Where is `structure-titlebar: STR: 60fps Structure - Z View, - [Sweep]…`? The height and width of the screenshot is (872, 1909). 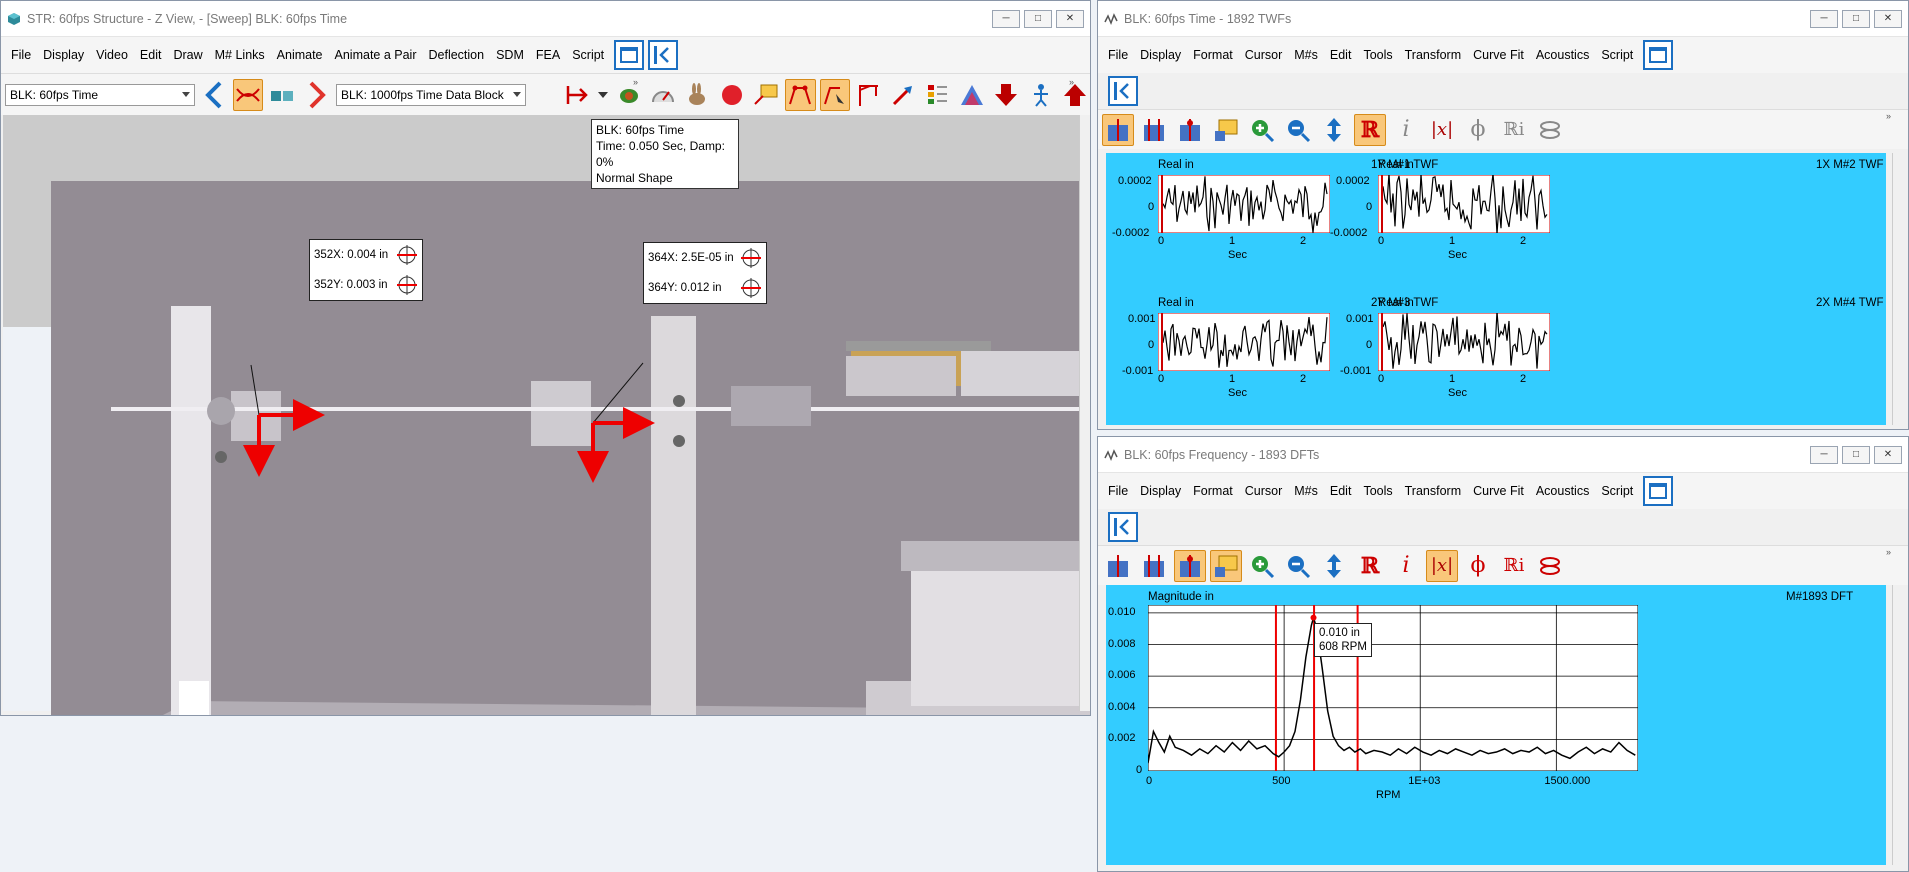 structure-titlebar: STR: 60fps Structure - Z View, - [Sweep]… is located at coordinates (545, 19).